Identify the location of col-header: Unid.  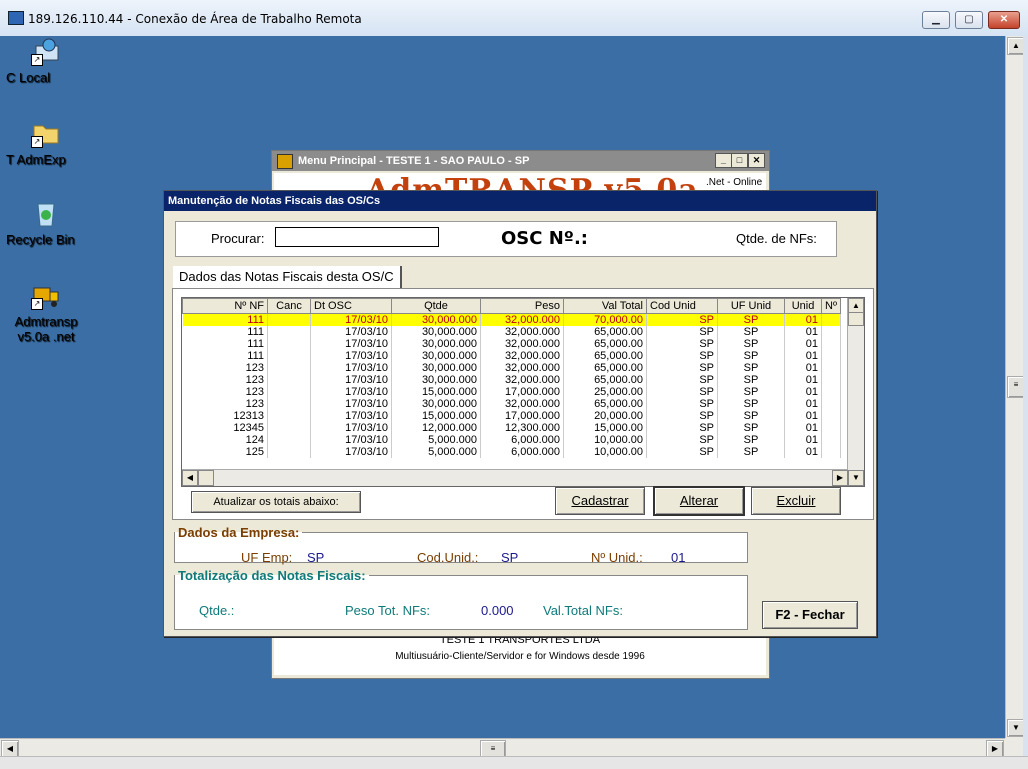
(803, 306).